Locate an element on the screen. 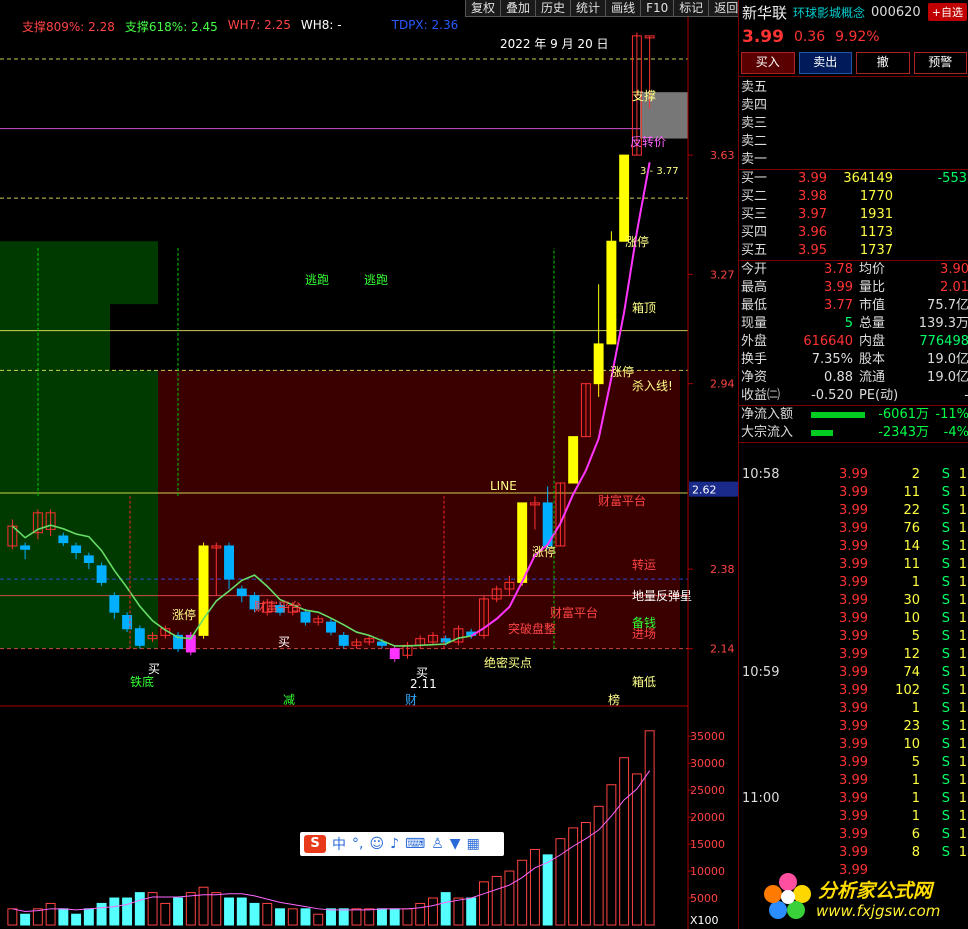 The width and height of the screenshot is (968, 929). toolbar-draw-button: 画线 is located at coordinates (623, 8).